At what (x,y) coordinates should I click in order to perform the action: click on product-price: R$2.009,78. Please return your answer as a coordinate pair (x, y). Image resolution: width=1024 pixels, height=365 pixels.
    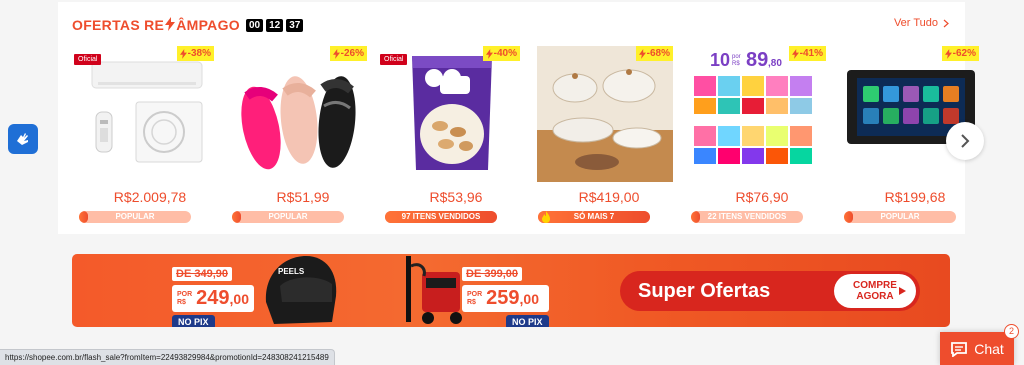
    Looking at the image, I should click on (150, 197).